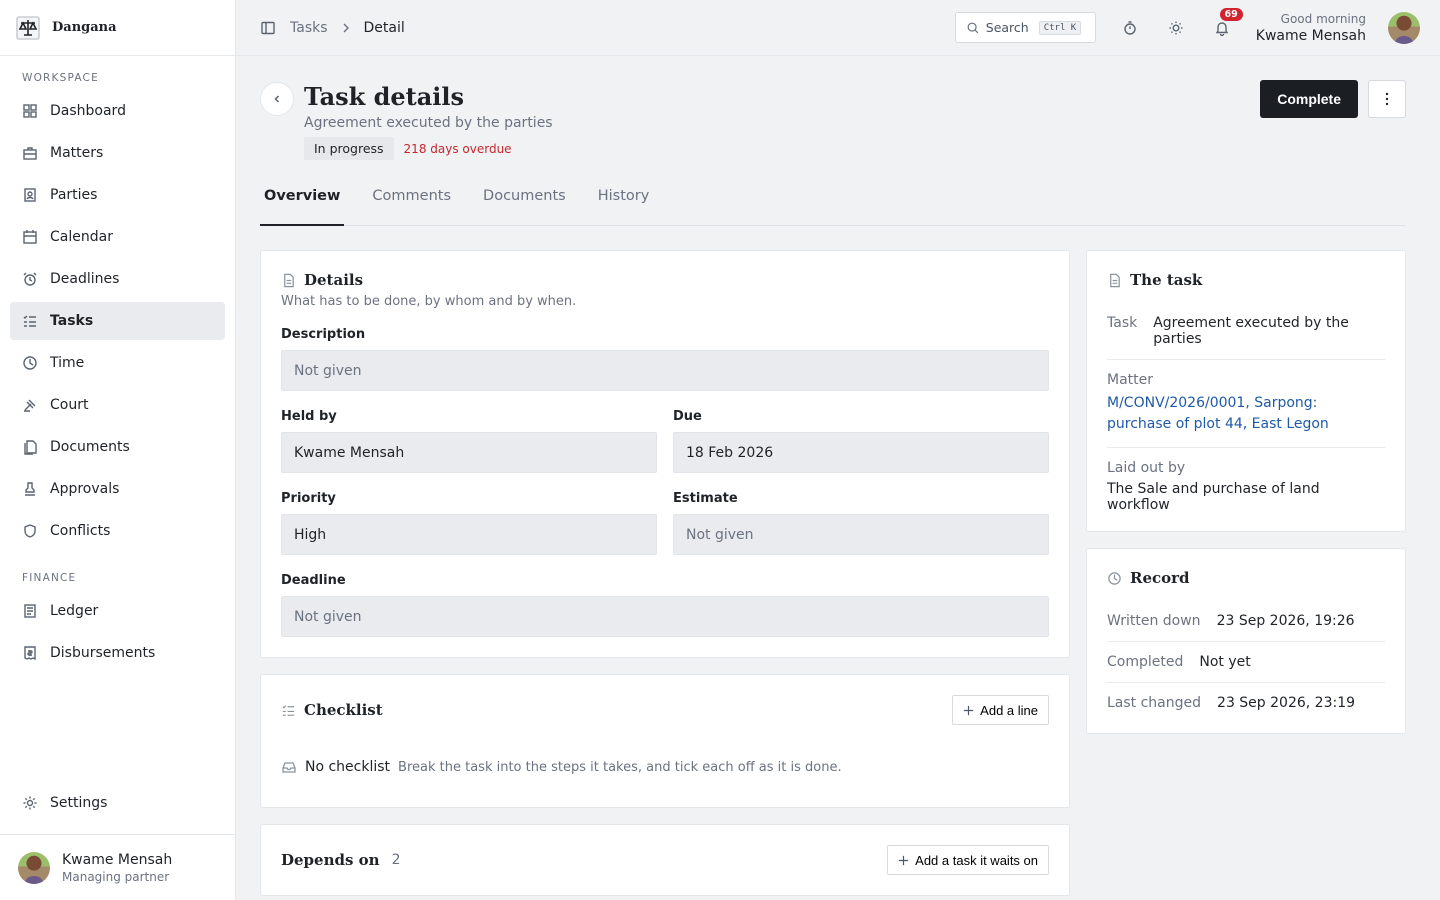  I want to click on sidebar-item-documents: Documents, so click(117, 447).